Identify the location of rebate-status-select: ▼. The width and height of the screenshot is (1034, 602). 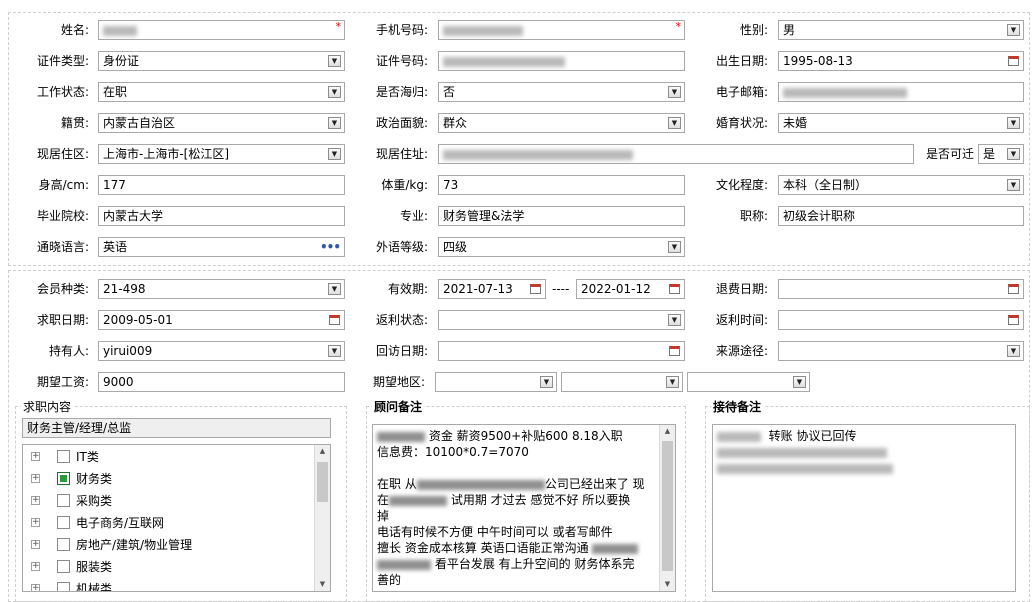
(561, 320).